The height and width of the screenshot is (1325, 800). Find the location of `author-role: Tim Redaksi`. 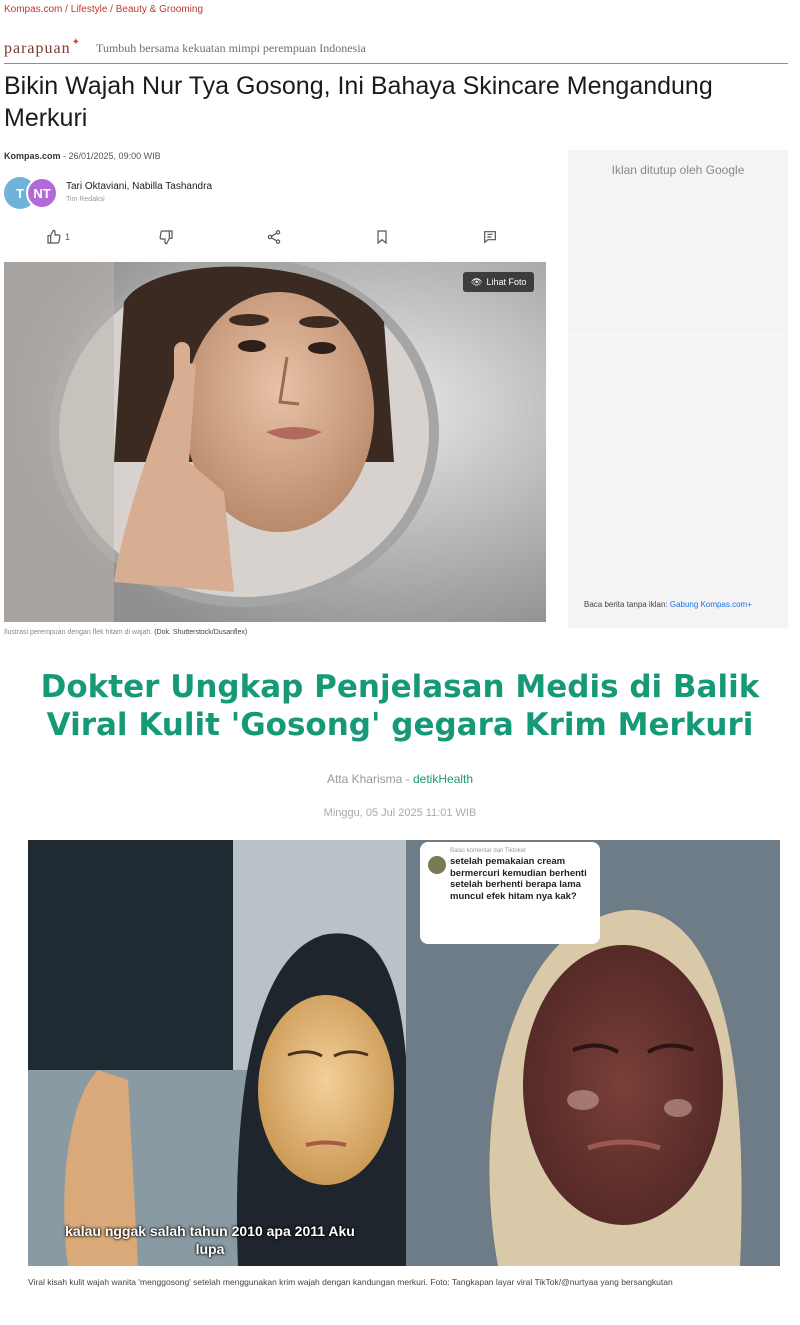

author-role: Tim Redaksi is located at coordinates (85, 199).